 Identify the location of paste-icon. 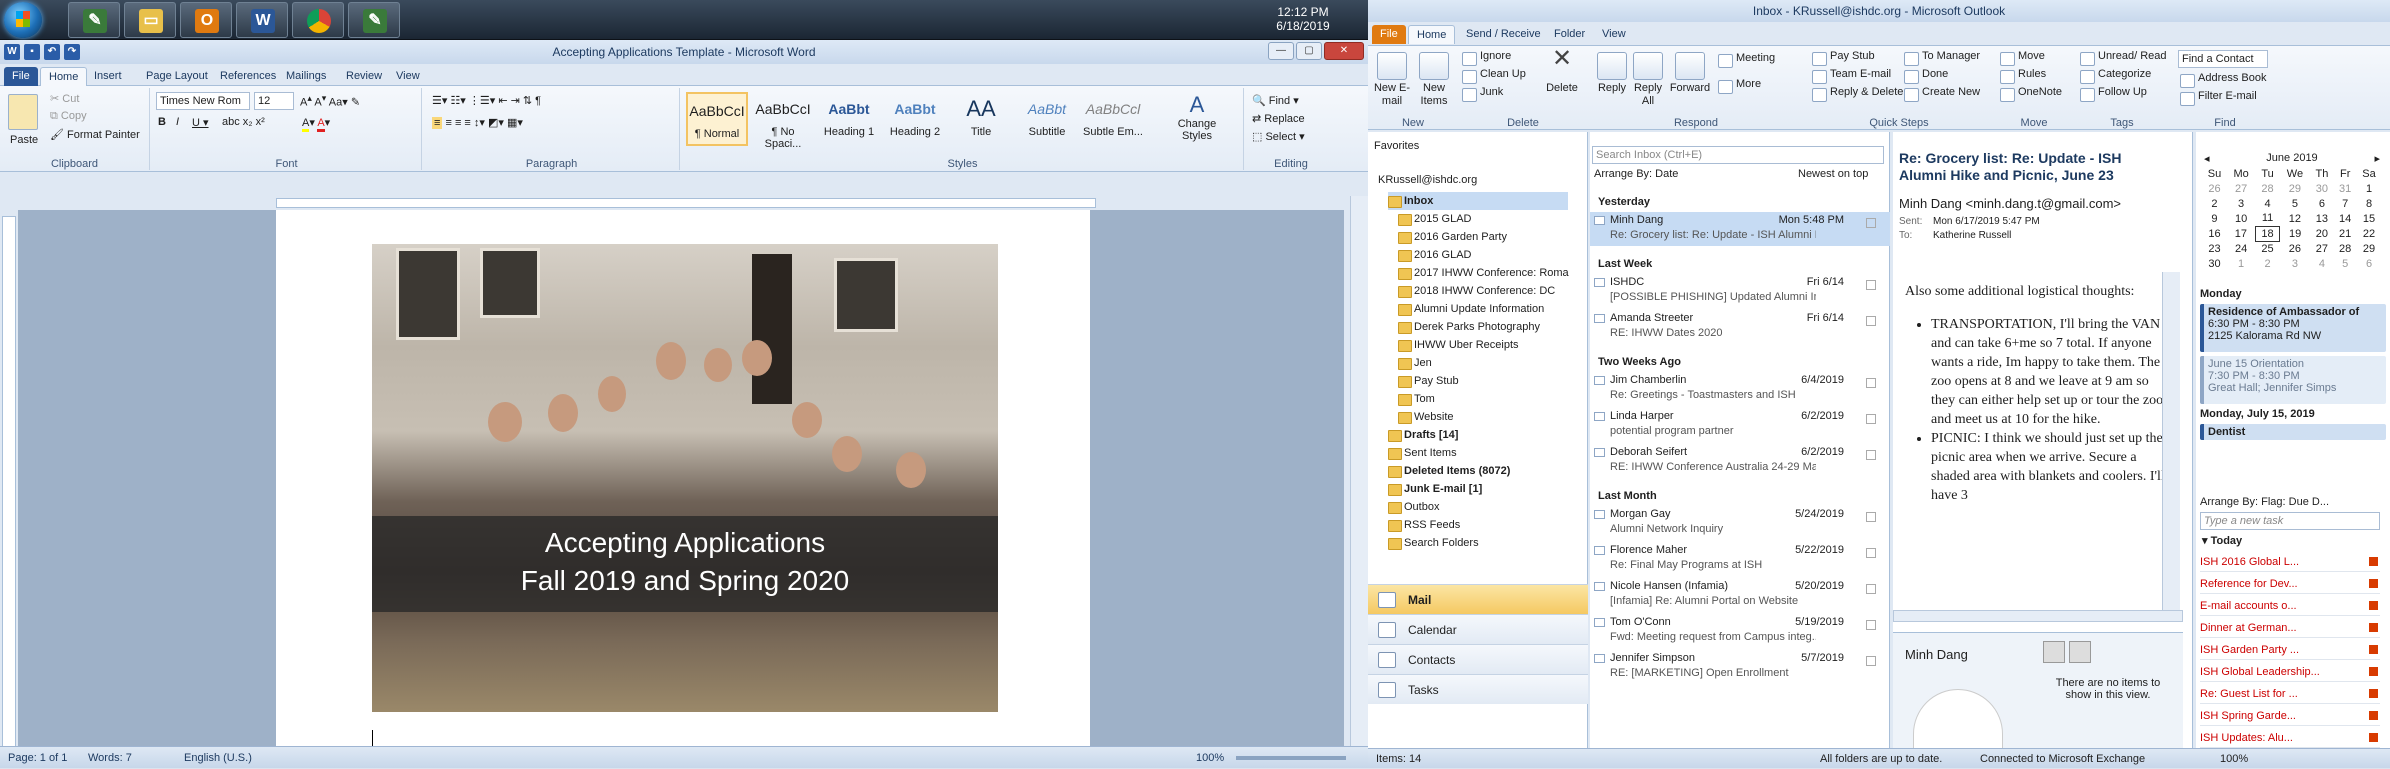
(23, 112).